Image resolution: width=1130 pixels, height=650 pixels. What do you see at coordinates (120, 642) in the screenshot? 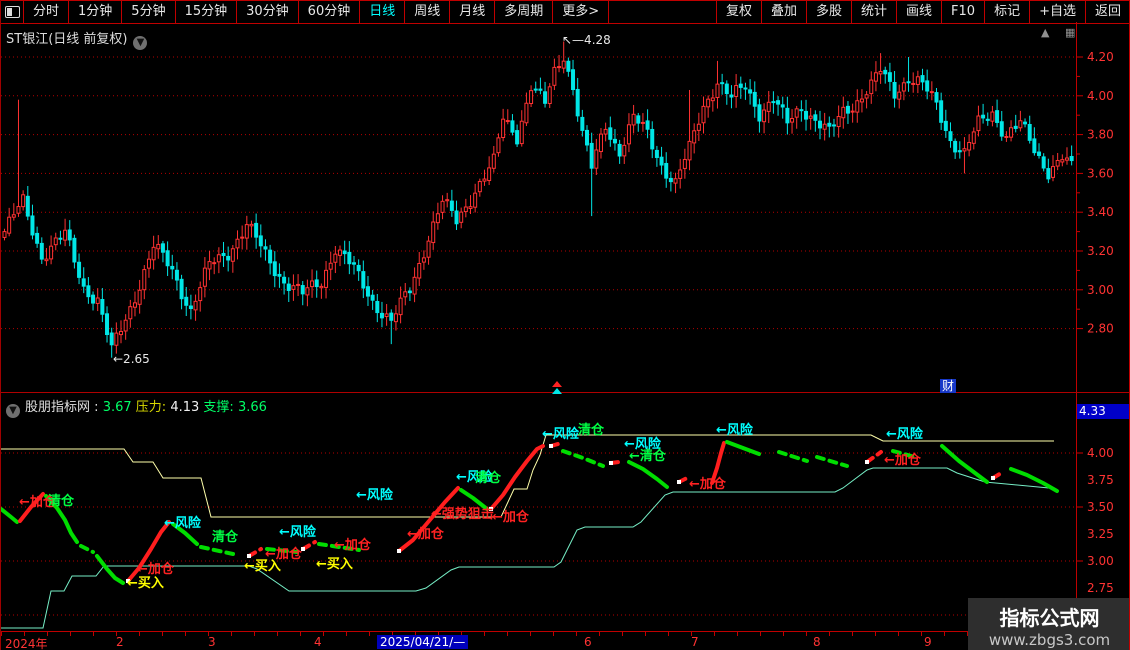
I see `time-axis-label: 2` at bounding box center [120, 642].